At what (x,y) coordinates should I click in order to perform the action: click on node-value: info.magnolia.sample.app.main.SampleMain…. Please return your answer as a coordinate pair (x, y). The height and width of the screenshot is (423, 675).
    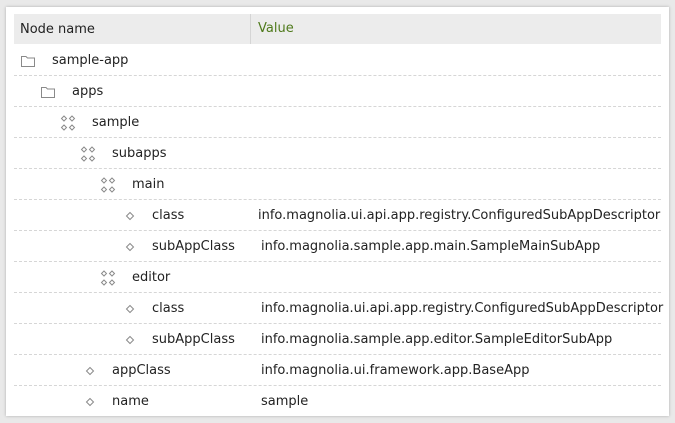
    Looking at the image, I should click on (431, 246).